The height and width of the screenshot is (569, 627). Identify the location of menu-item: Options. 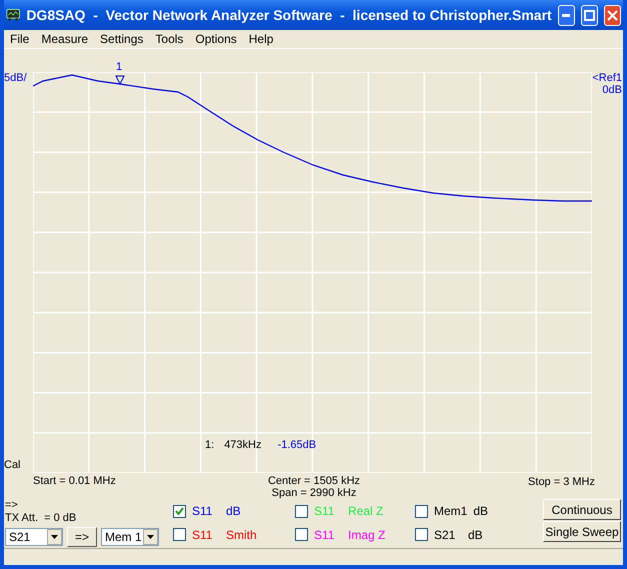
(216, 39).